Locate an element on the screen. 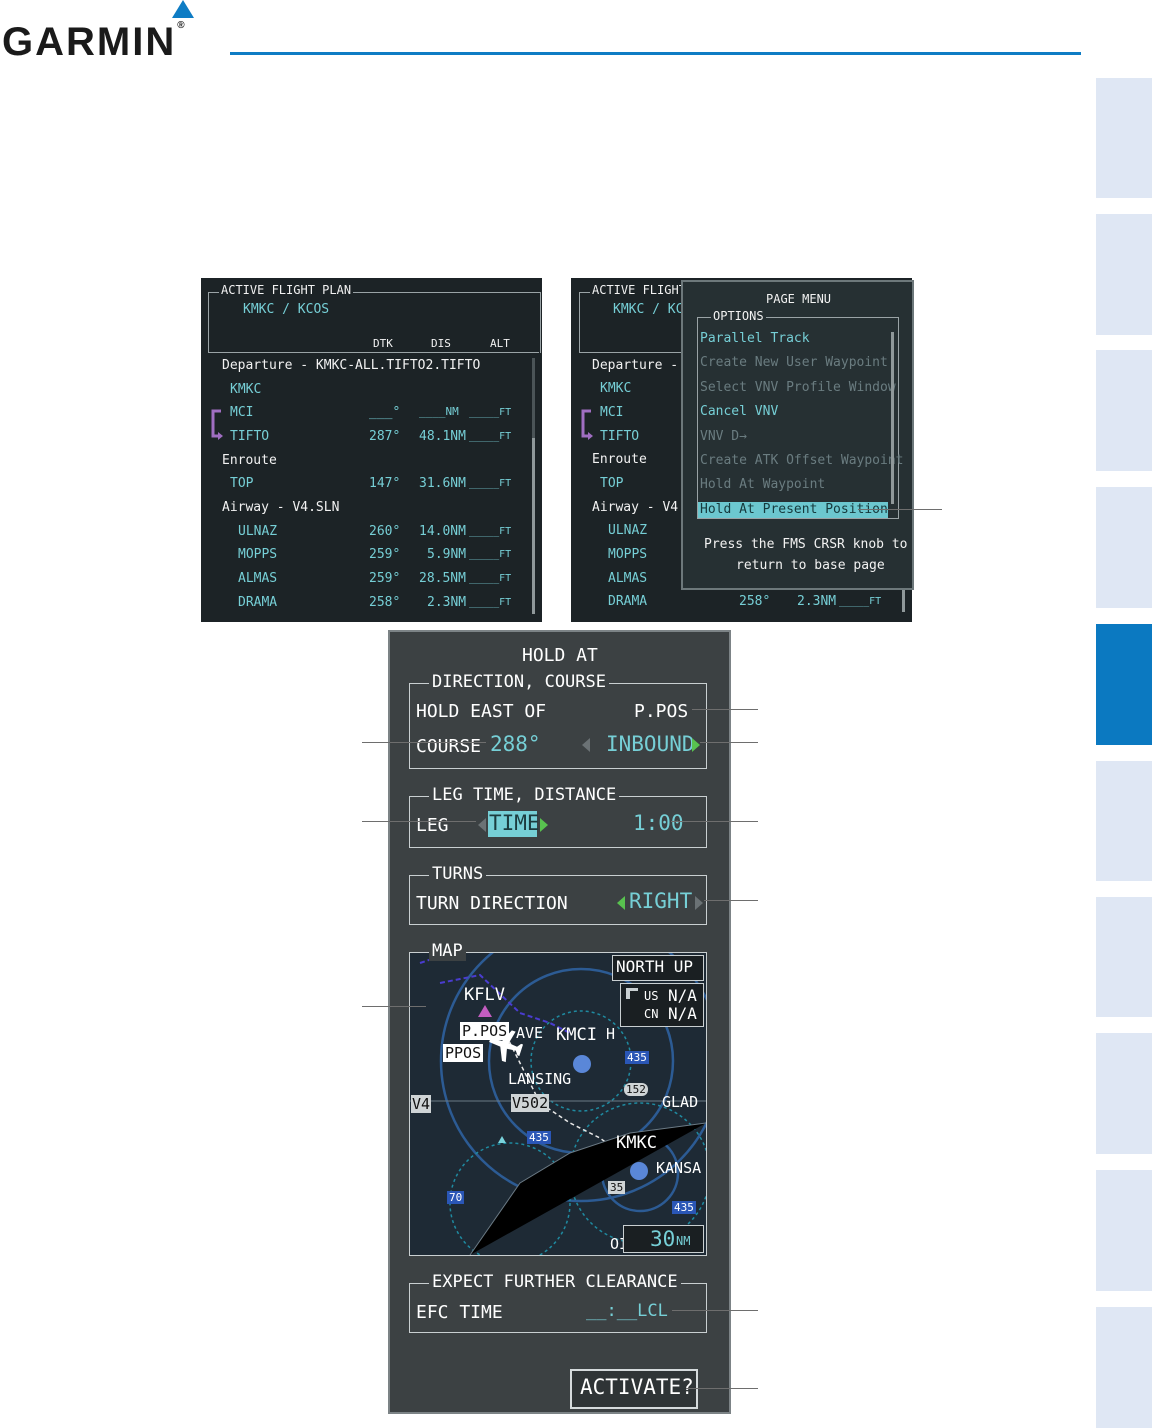 The image size is (1152, 1428). fp-row: Enroute is located at coordinates (249, 460).